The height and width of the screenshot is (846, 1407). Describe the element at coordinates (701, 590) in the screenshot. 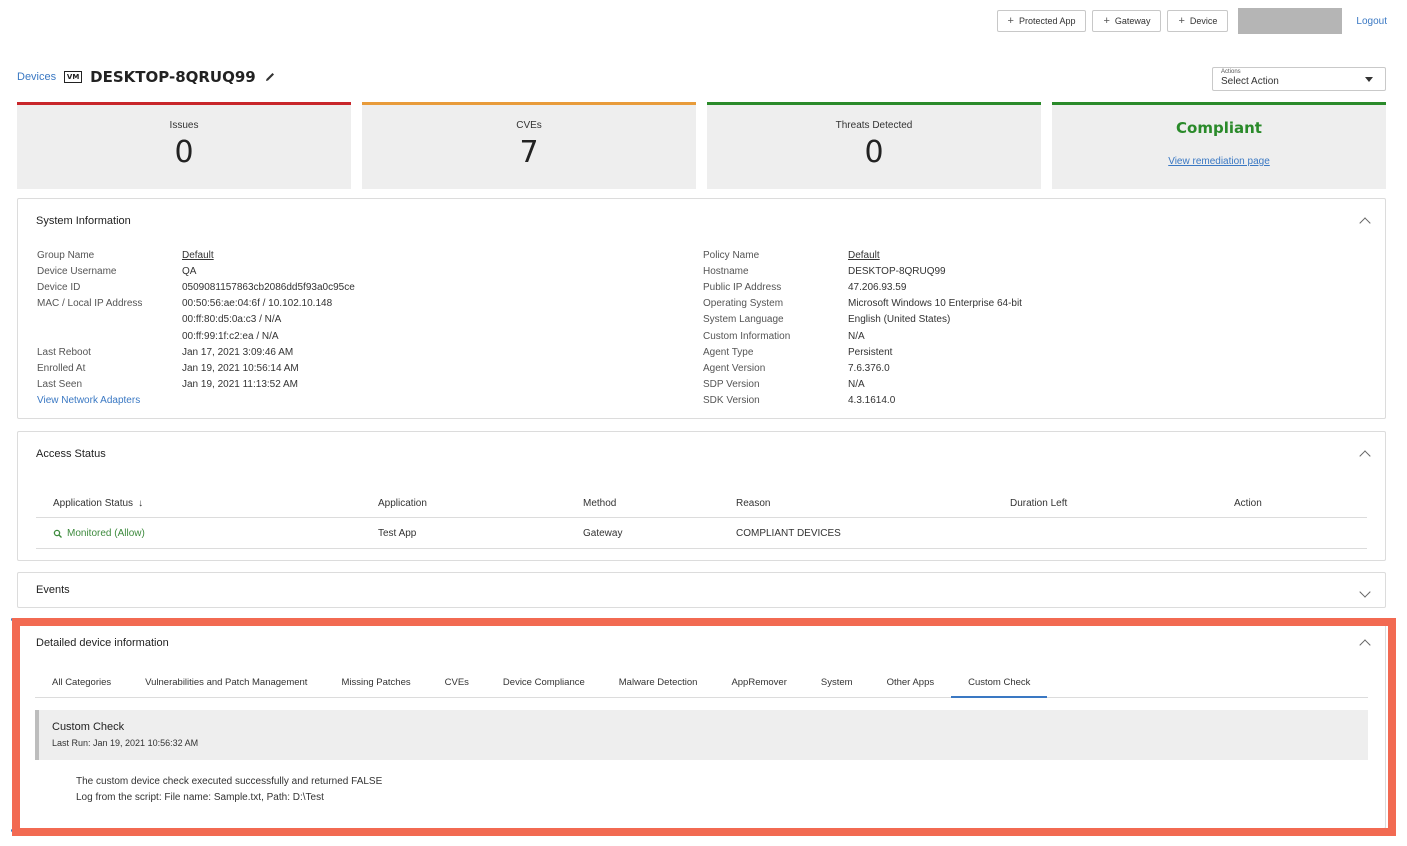

I see `events-panel: Events` at that location.